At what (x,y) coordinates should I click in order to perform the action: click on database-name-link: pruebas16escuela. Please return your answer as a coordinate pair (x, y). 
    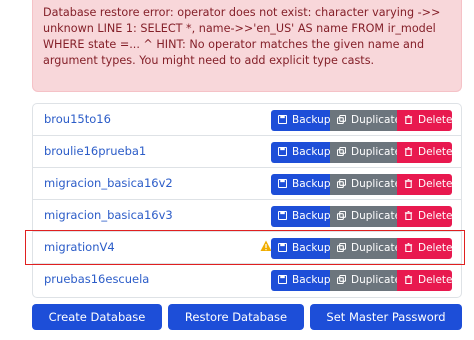
    Looking at the image, I should click on (96, 279).